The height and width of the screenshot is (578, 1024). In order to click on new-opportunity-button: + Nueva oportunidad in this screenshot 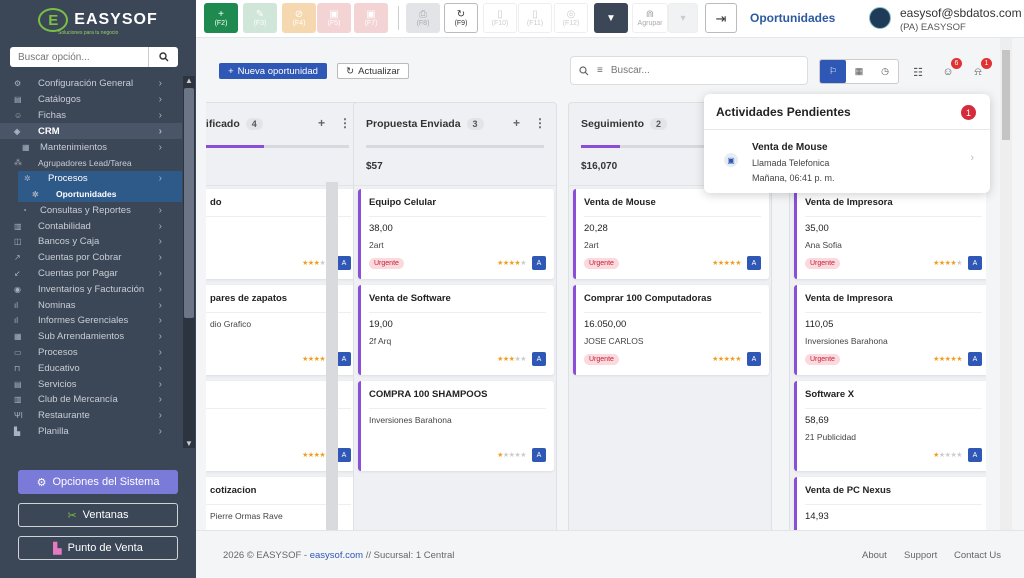, I will do `click(273, 71)`.